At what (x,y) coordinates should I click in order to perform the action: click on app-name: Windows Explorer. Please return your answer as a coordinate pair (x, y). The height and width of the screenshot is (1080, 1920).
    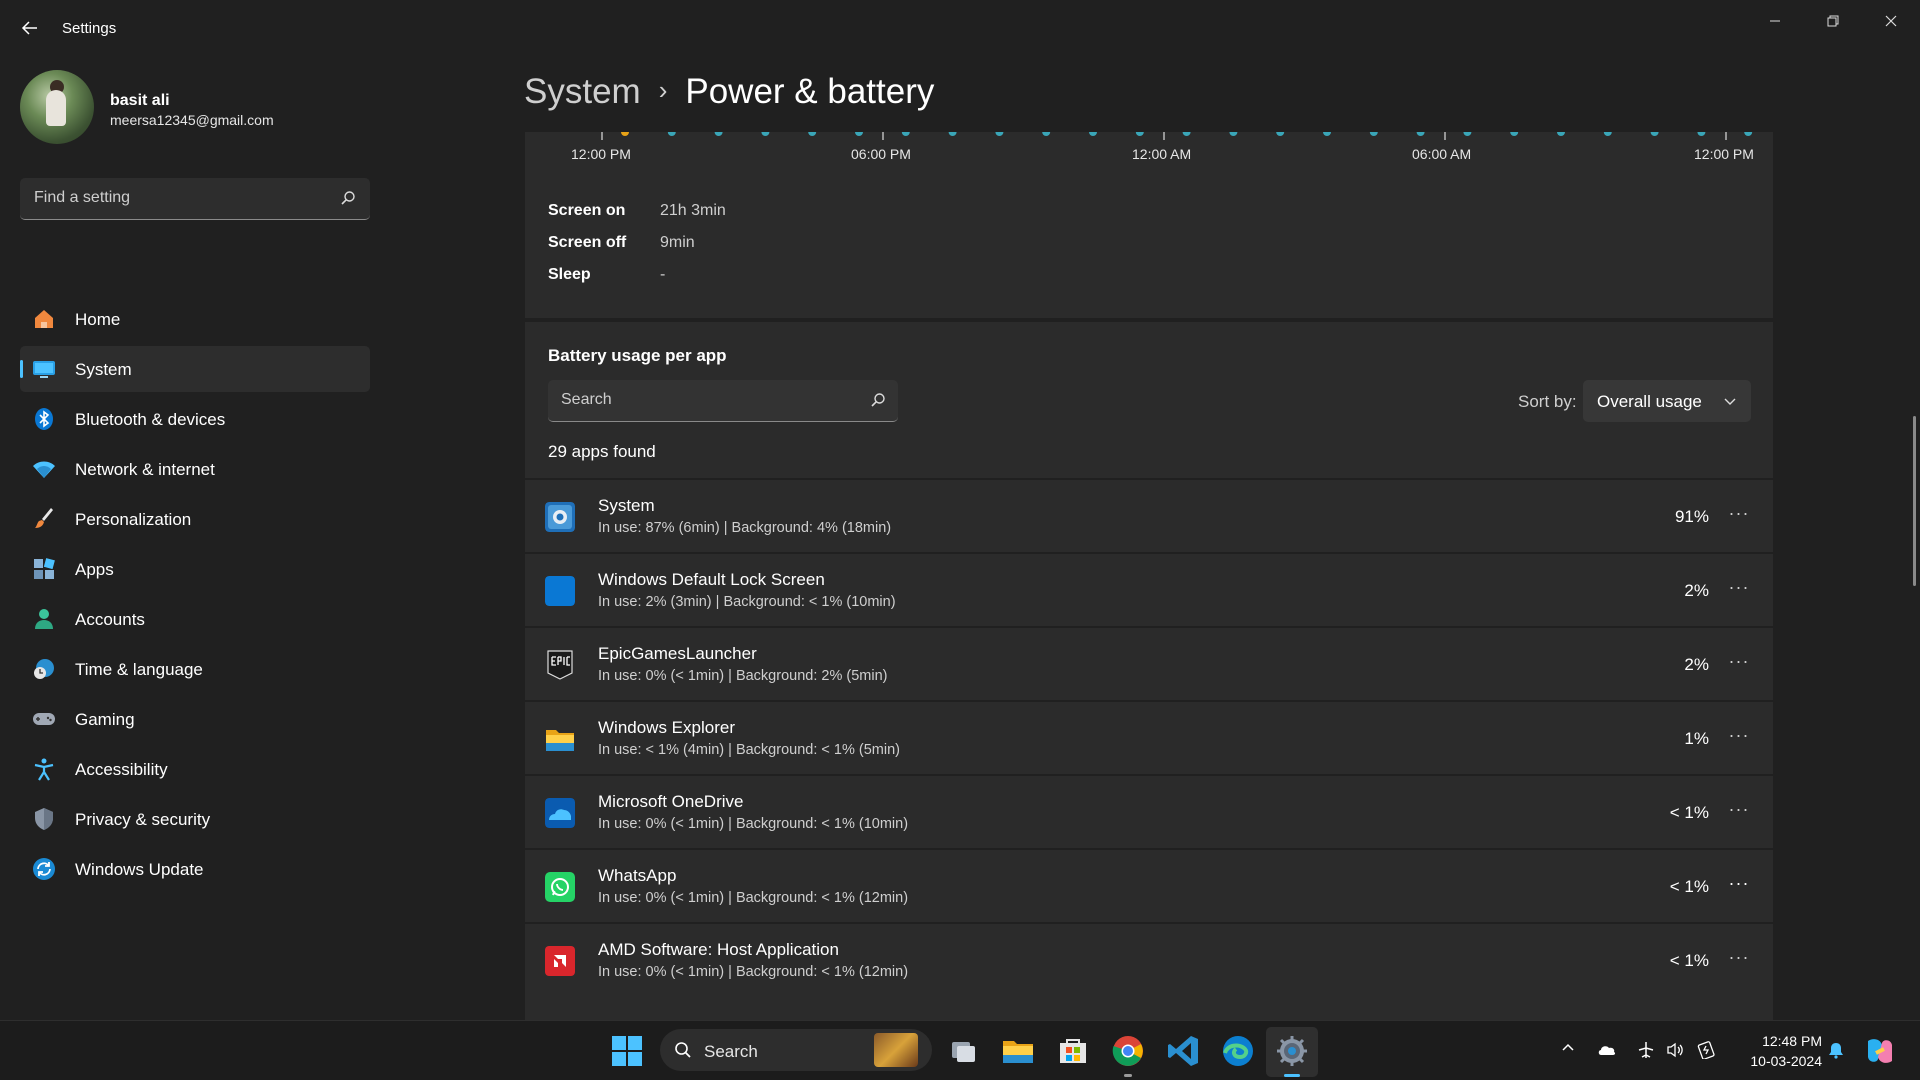
    Looking at the image, I should click on (666, 727).